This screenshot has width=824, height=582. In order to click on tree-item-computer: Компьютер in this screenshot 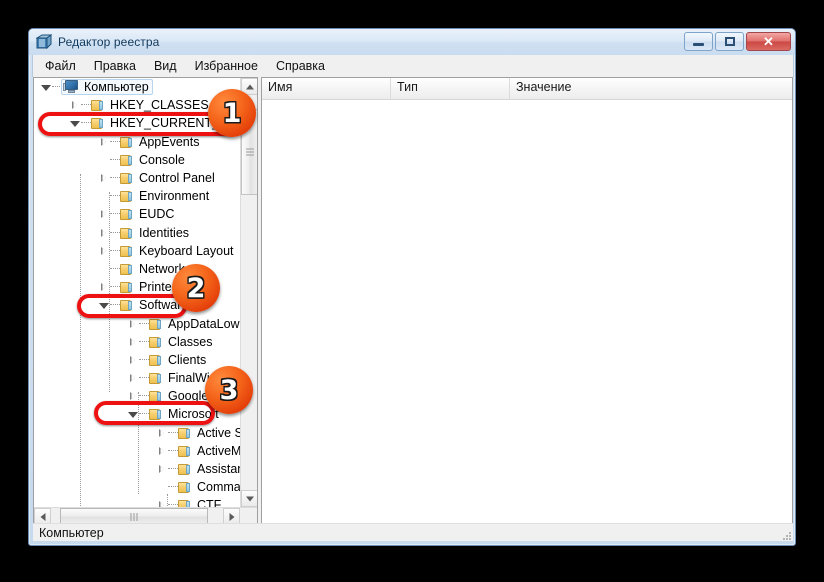, I will do `click(138, 87)`.